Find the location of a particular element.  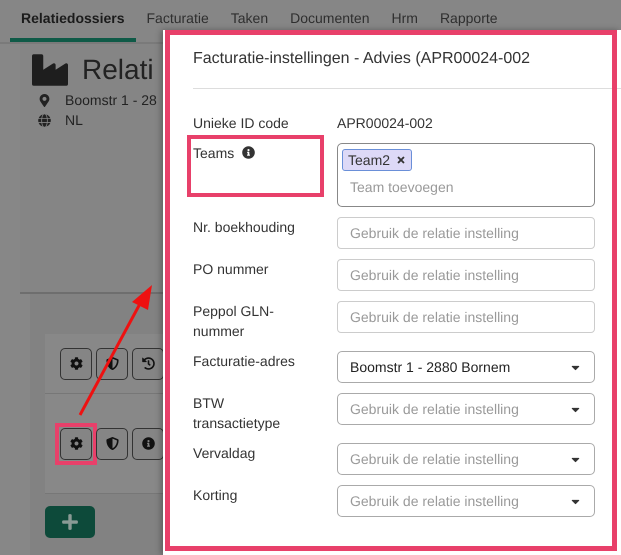

field-label: Peppol GLN-nummer is located at coordinates (234, 321).